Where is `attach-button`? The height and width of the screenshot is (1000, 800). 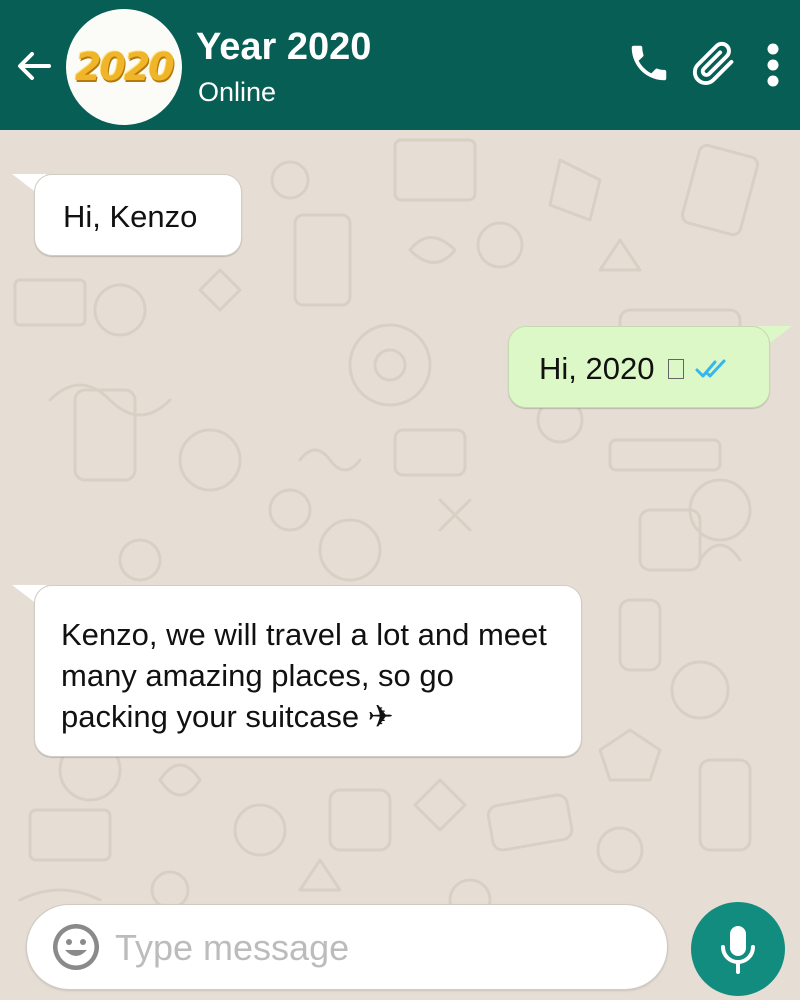 attach-button is located at coordinates (713, 63).